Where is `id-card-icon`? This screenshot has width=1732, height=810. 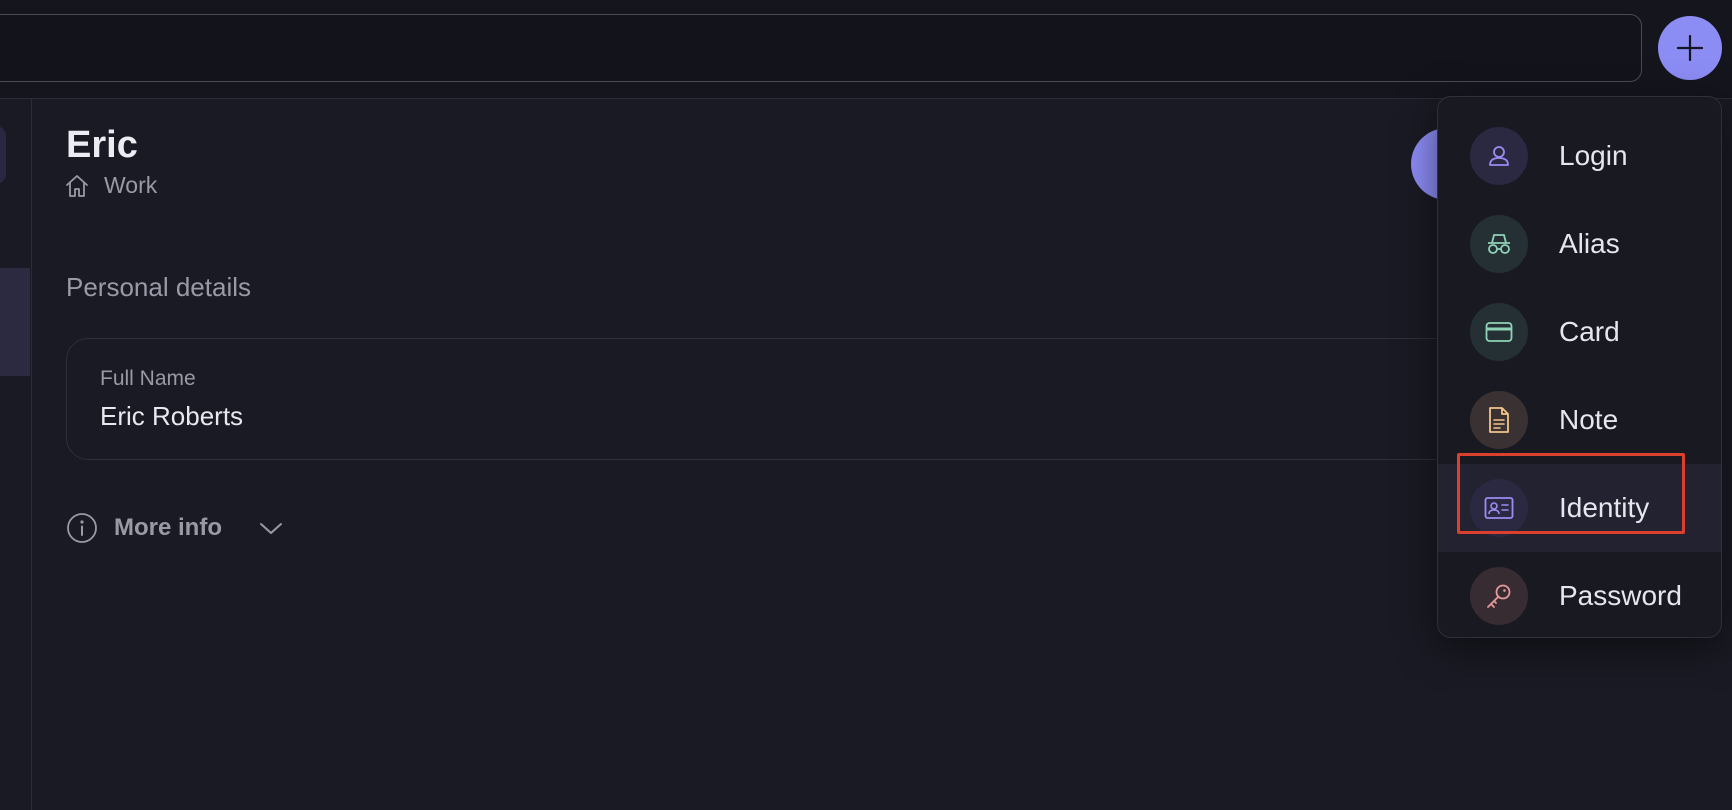 id-card-icon is located at coordinates (1499, 508).